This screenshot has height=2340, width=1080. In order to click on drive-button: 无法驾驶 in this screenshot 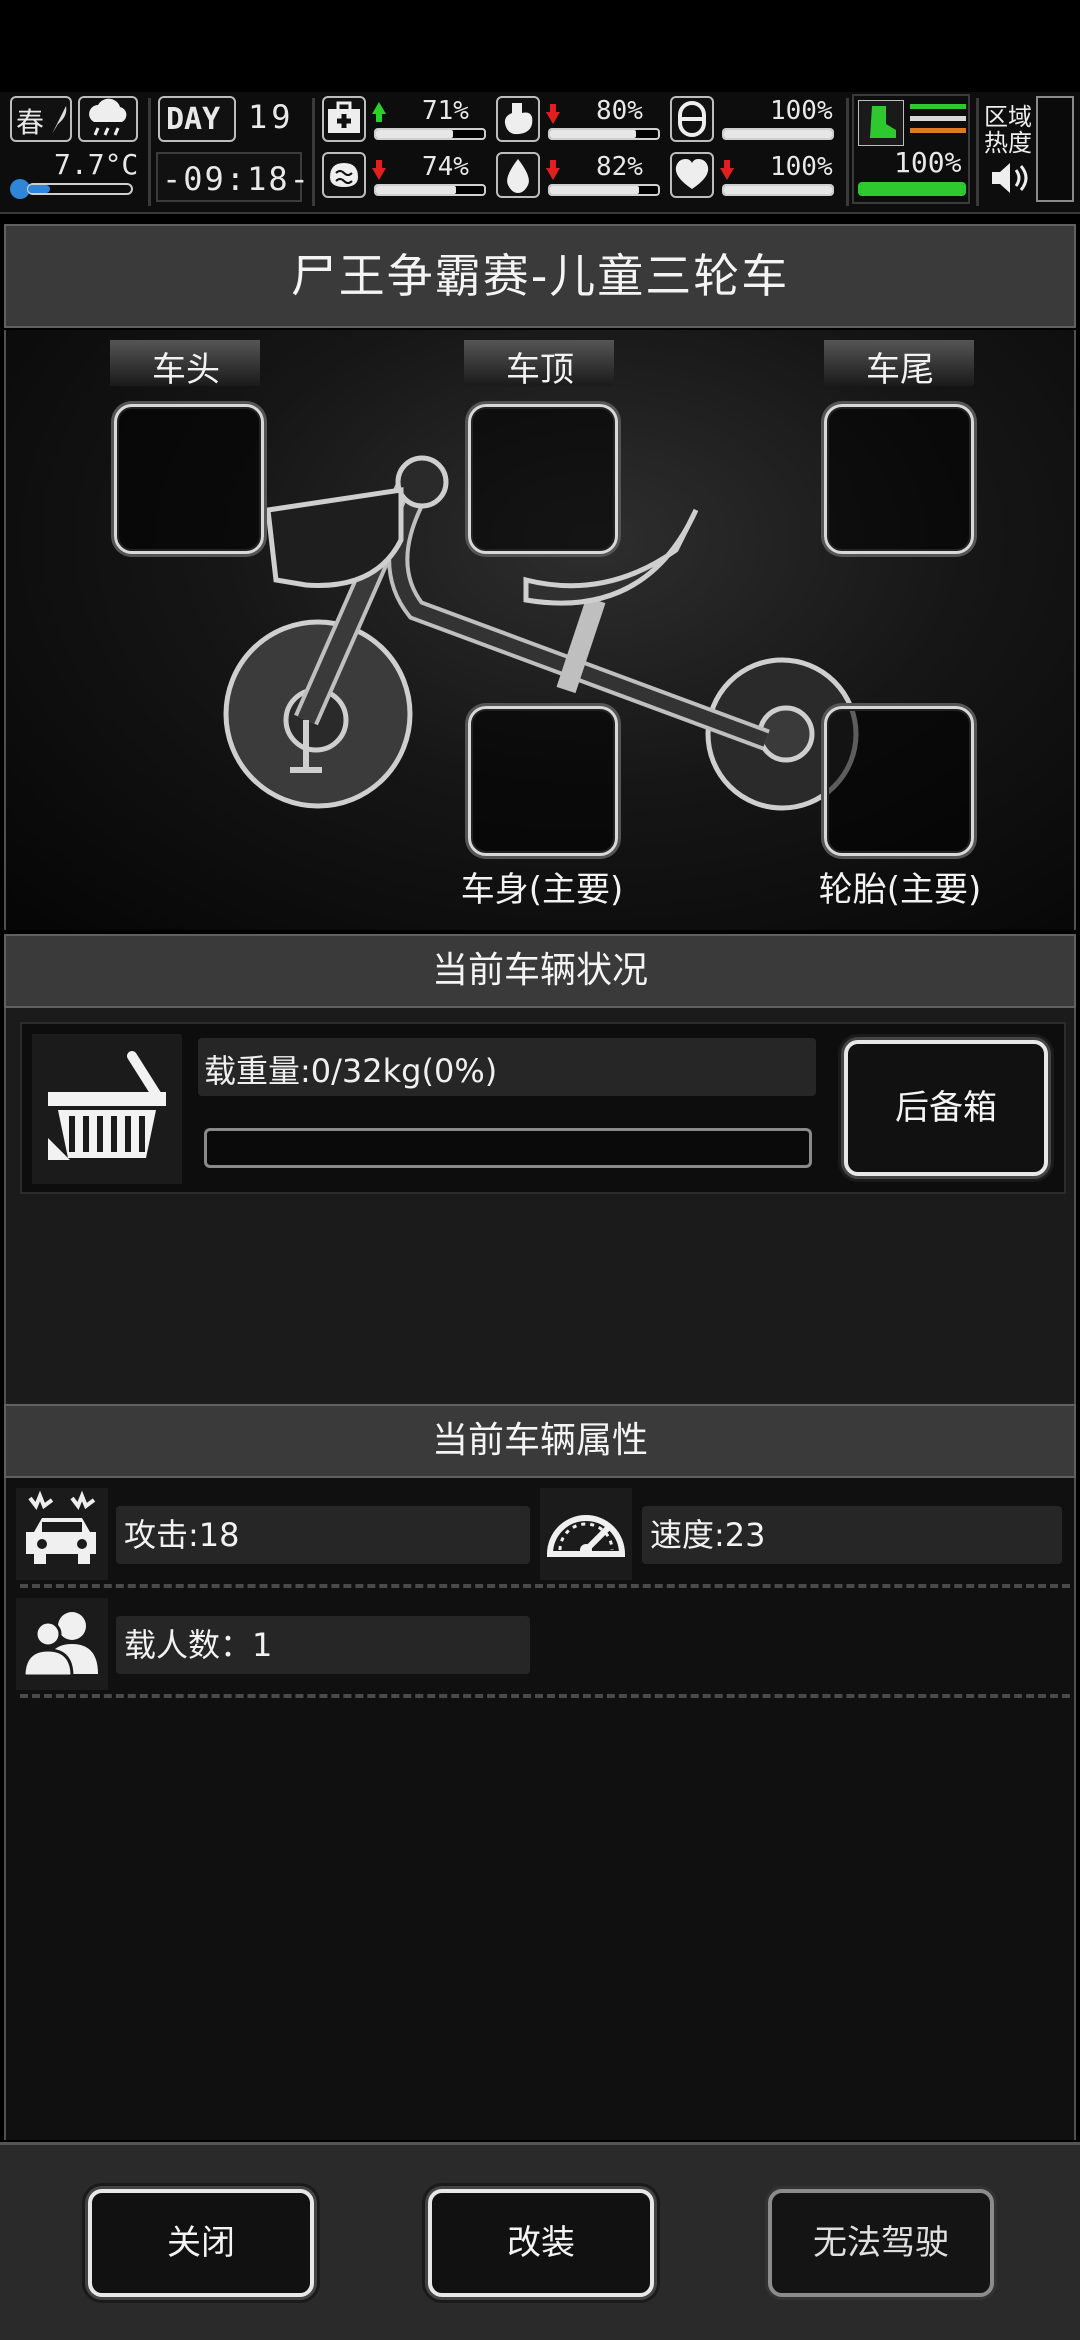, I will do `click(881, 2243)`.